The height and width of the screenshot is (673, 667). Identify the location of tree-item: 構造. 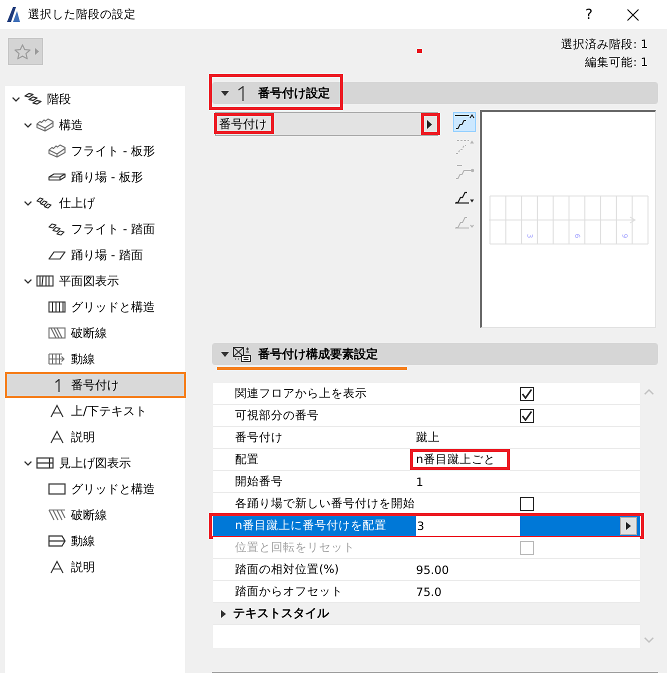
(95, 125).